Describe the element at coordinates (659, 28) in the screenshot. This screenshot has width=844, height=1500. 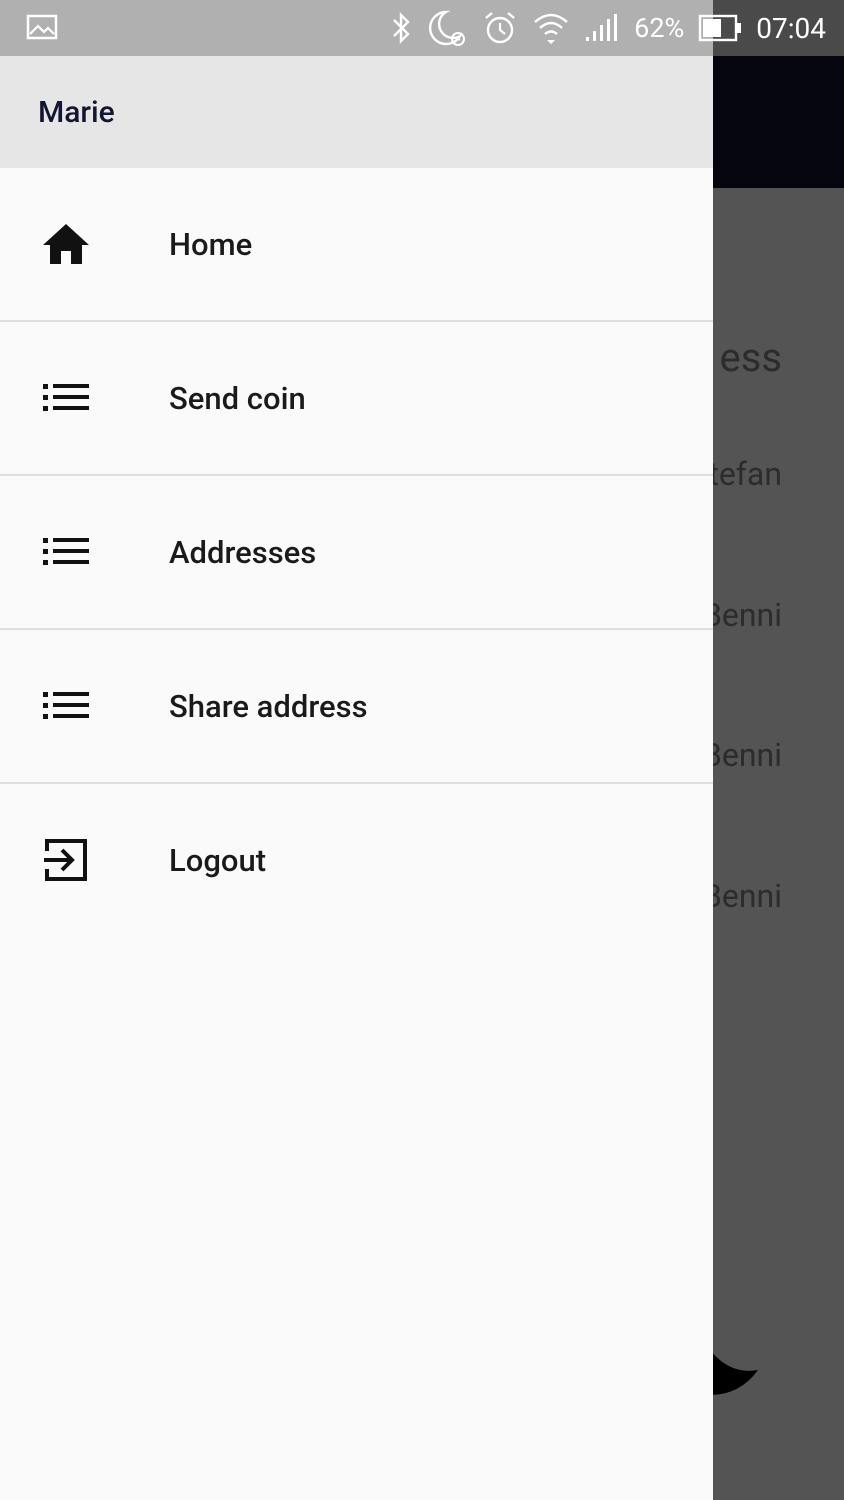
I see `battery-percent: 62%` at that location.